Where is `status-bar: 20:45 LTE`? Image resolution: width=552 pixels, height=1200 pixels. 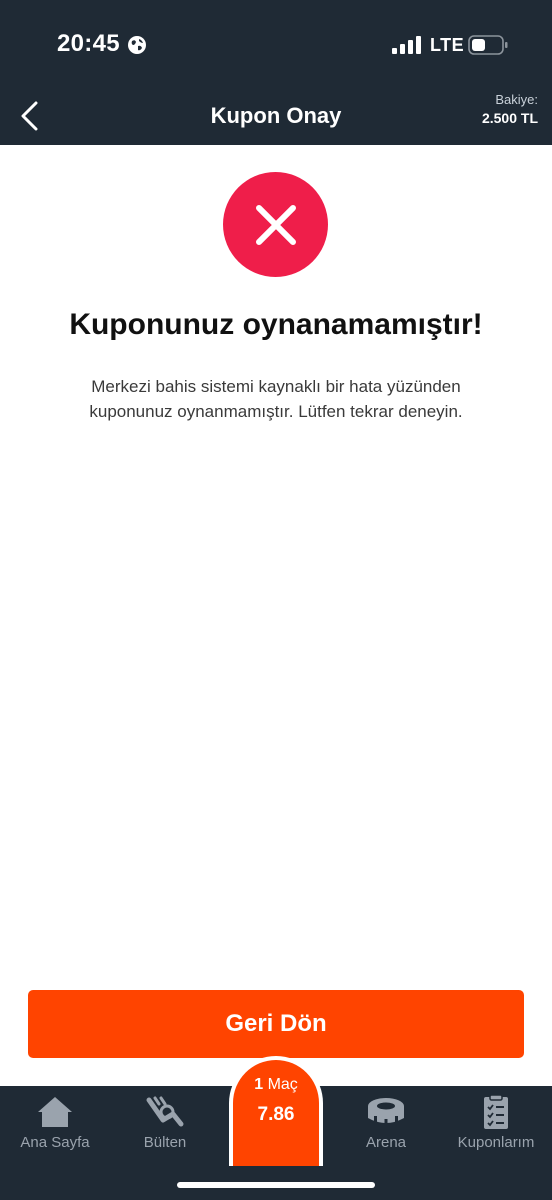 status-bar: 20:45 LTE is located at coordinates (276, 45).